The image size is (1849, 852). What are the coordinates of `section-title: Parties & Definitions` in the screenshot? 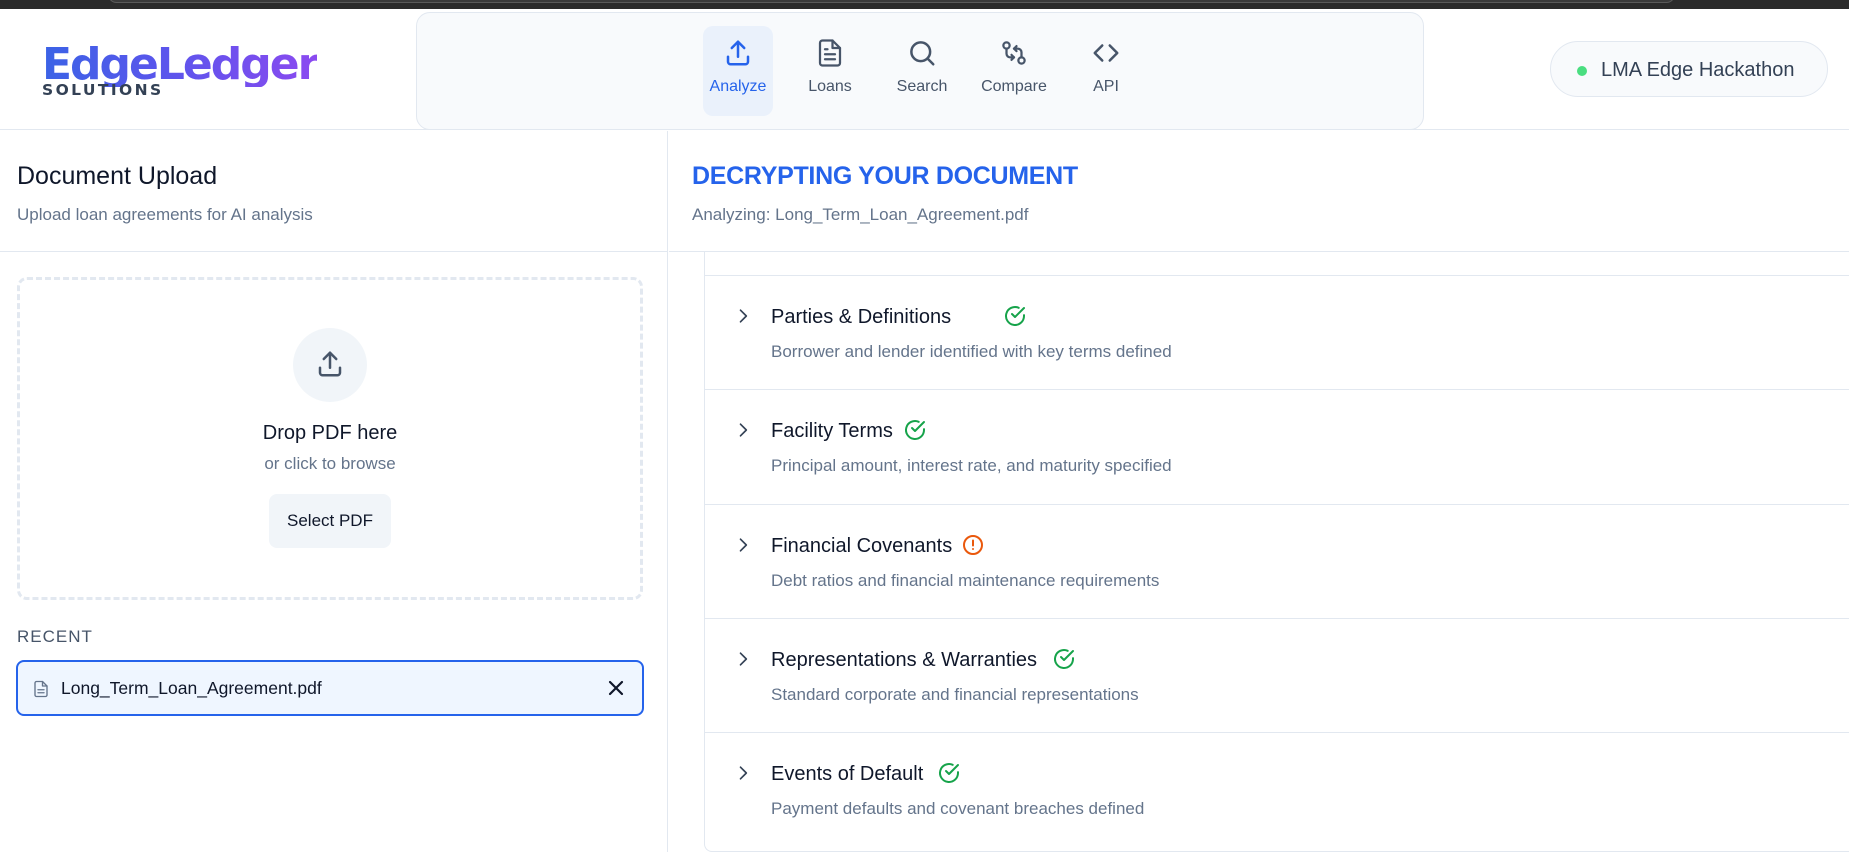 It's located at (861, 317).